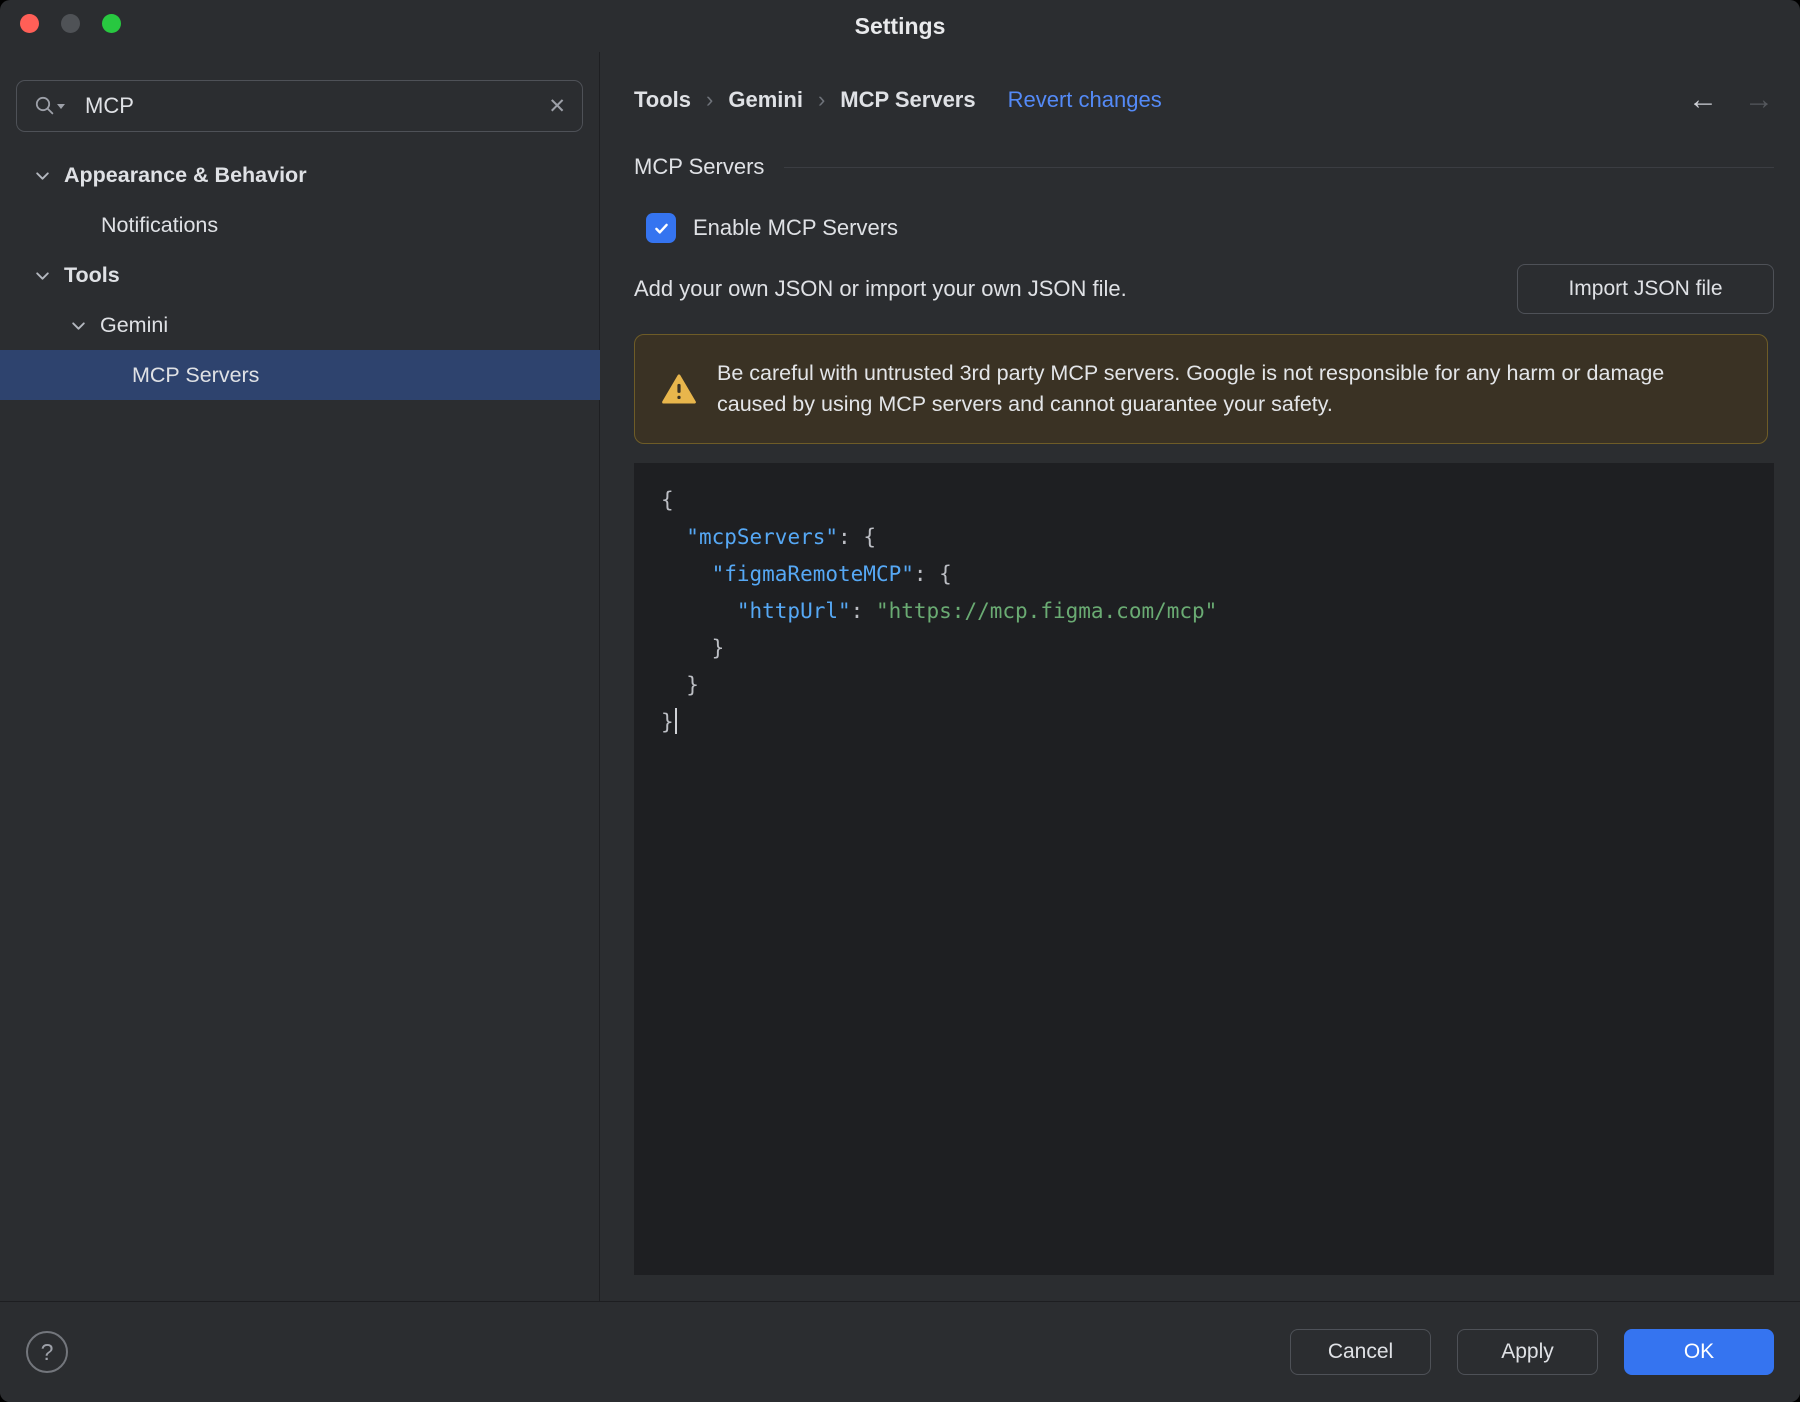 The width and height of the screenshot is (1800, 1402). I want to click on window-controls, so click(70, 23).